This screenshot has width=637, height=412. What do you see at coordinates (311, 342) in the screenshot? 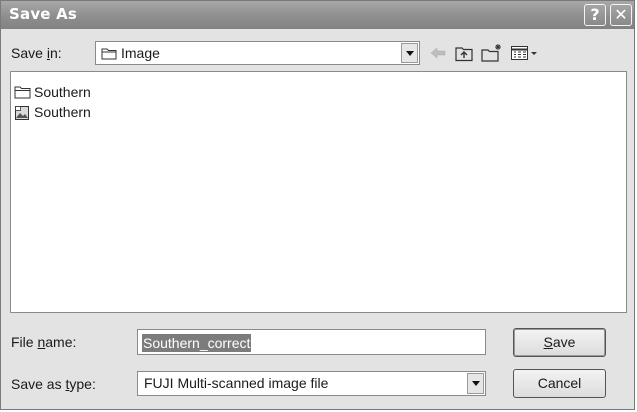
I see `file-name-input: Southern_correct` at bounding box center [311, 342].